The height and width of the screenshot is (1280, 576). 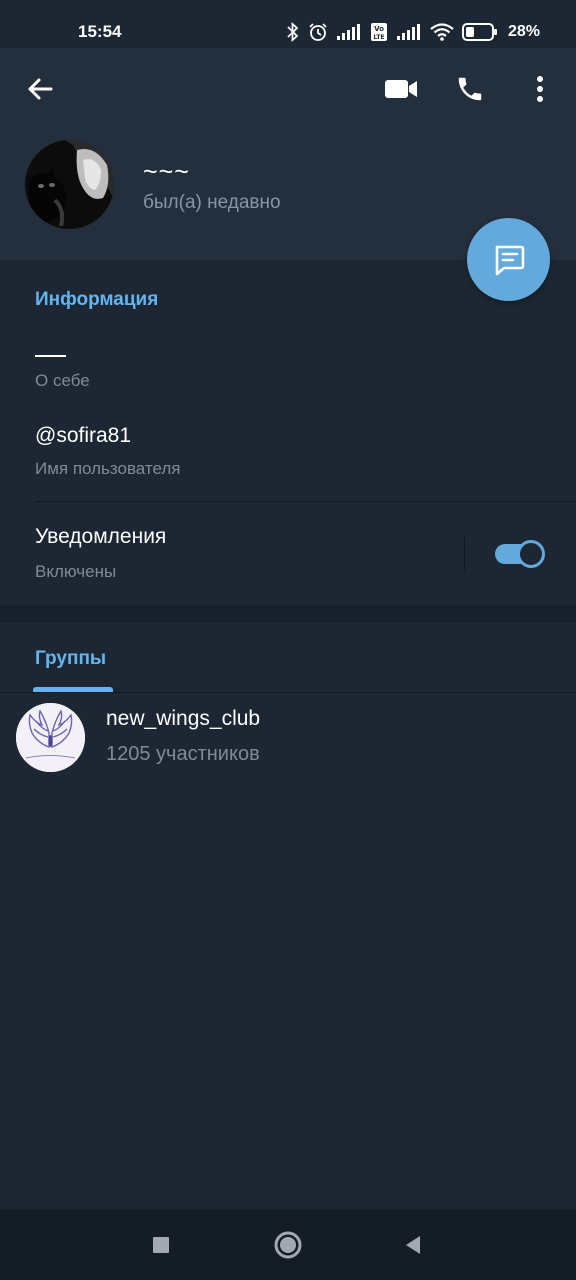 What do you see at coordinates (305, 501) in the screenshot?
I see `divider` at bounding box center [305, 501].